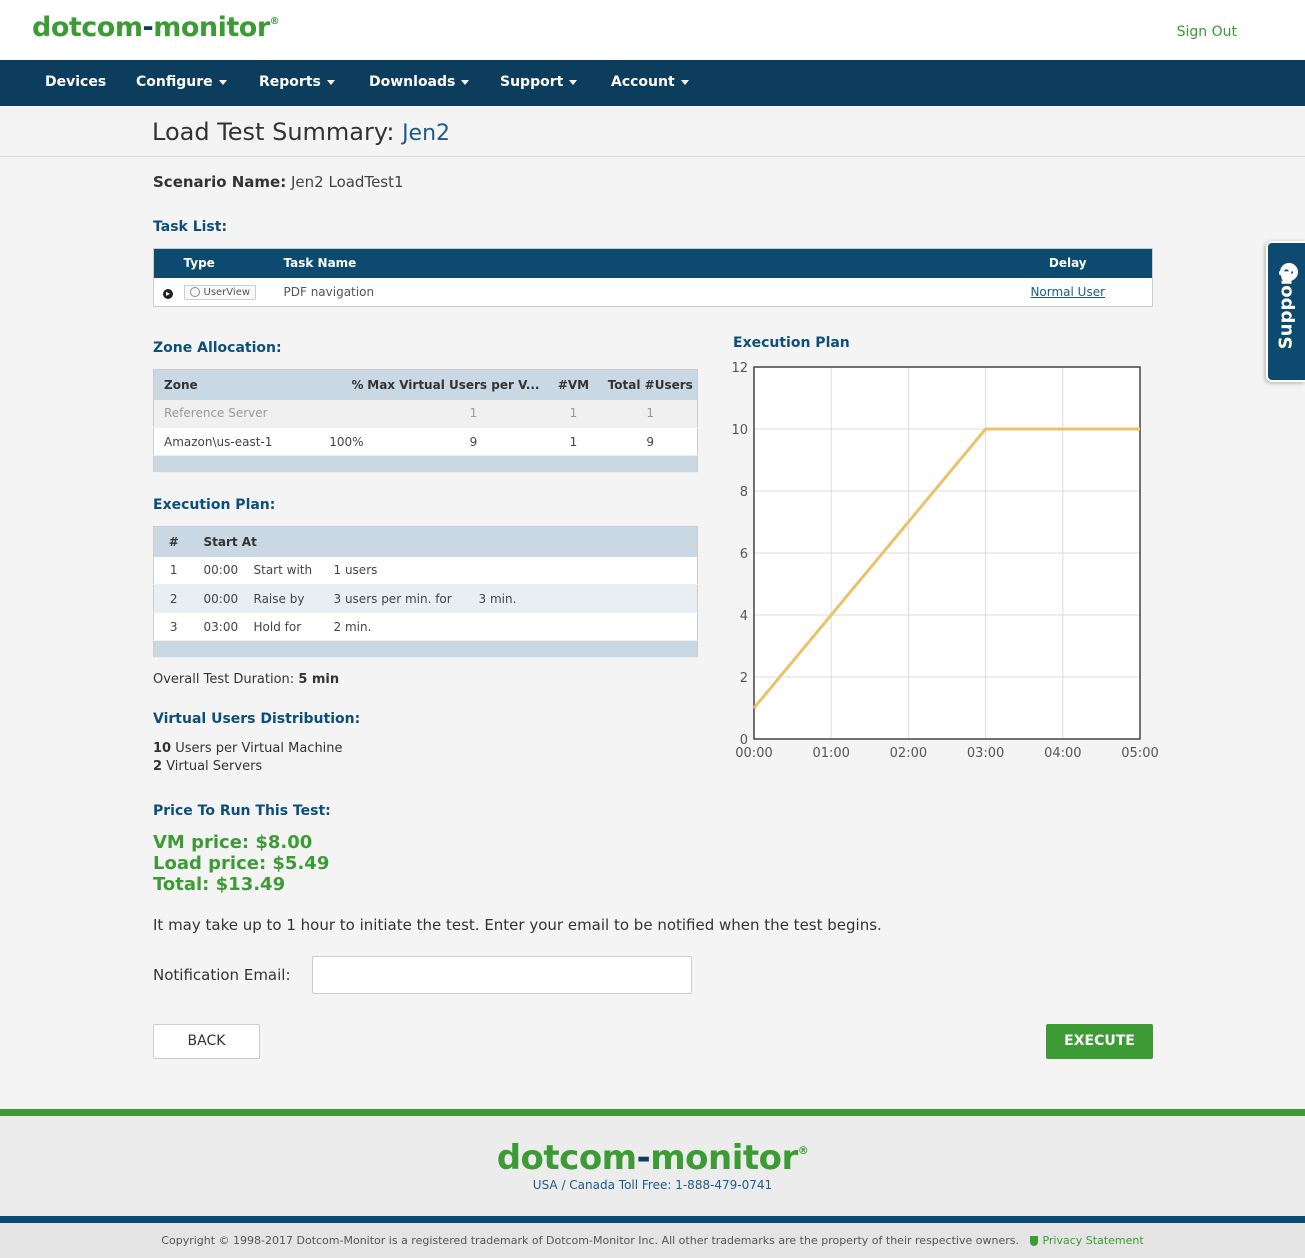  I want to click on pct-header: %, so click(338, 384).